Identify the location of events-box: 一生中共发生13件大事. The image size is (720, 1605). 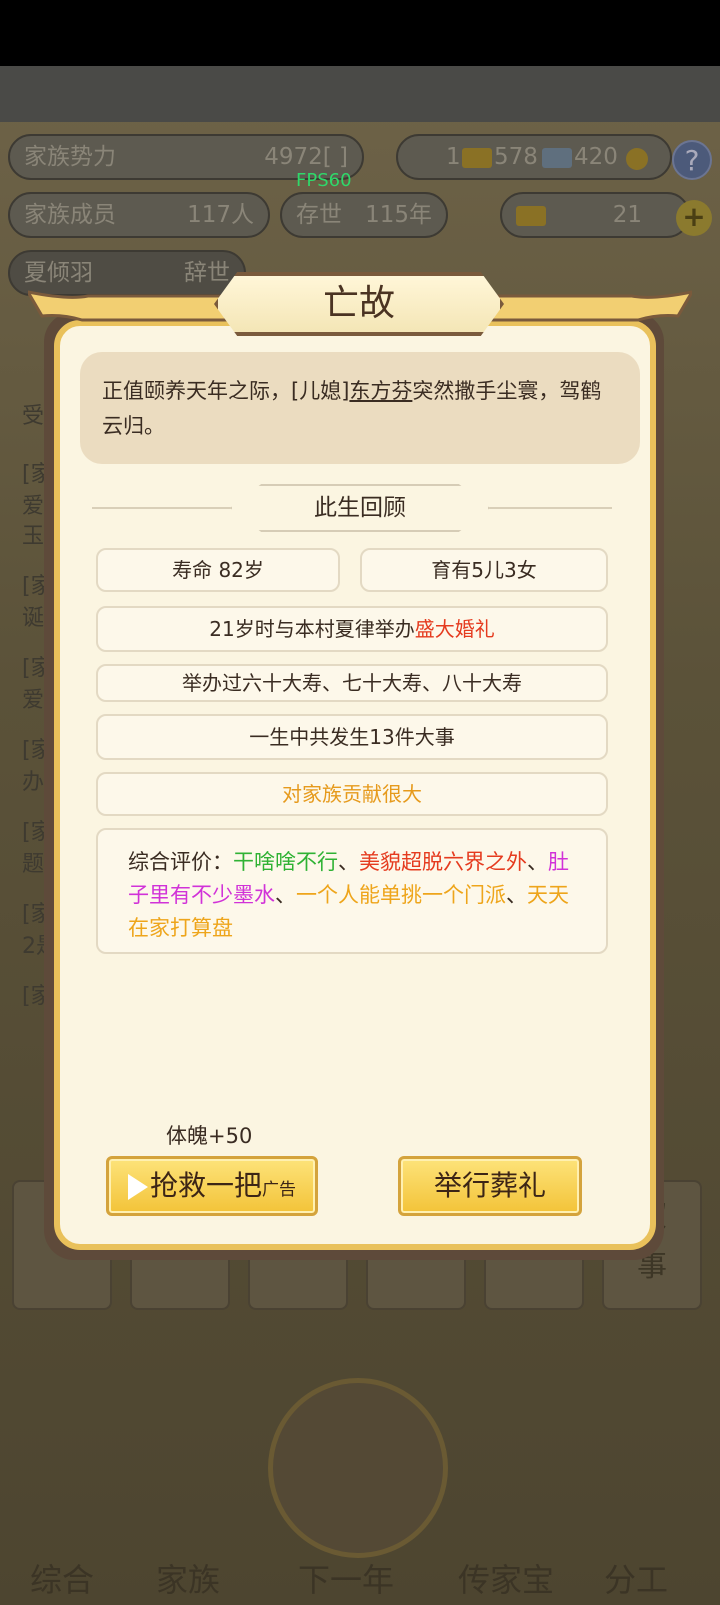
(352, 737).